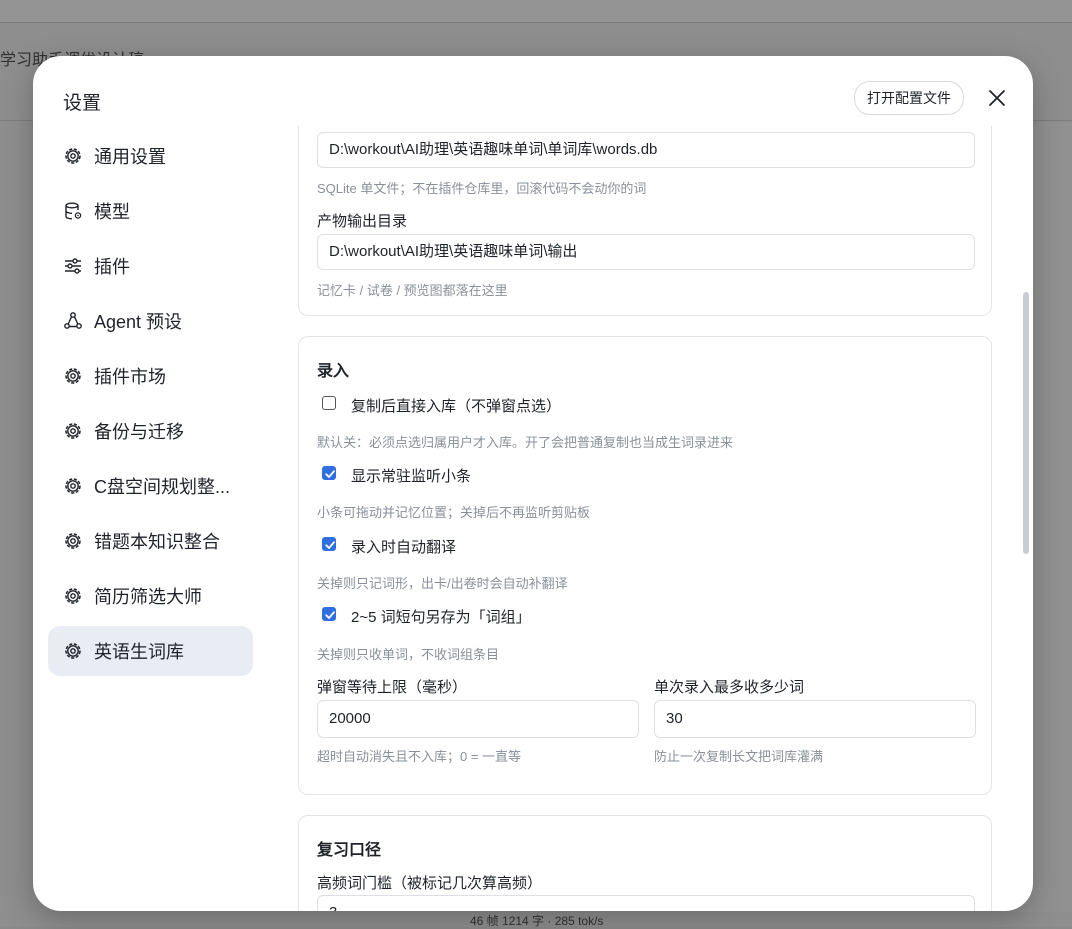 The image size is (1072, 929). I want to click on max-words-hint: 防止一次复制长文把词库灌满, so click(739, 756).